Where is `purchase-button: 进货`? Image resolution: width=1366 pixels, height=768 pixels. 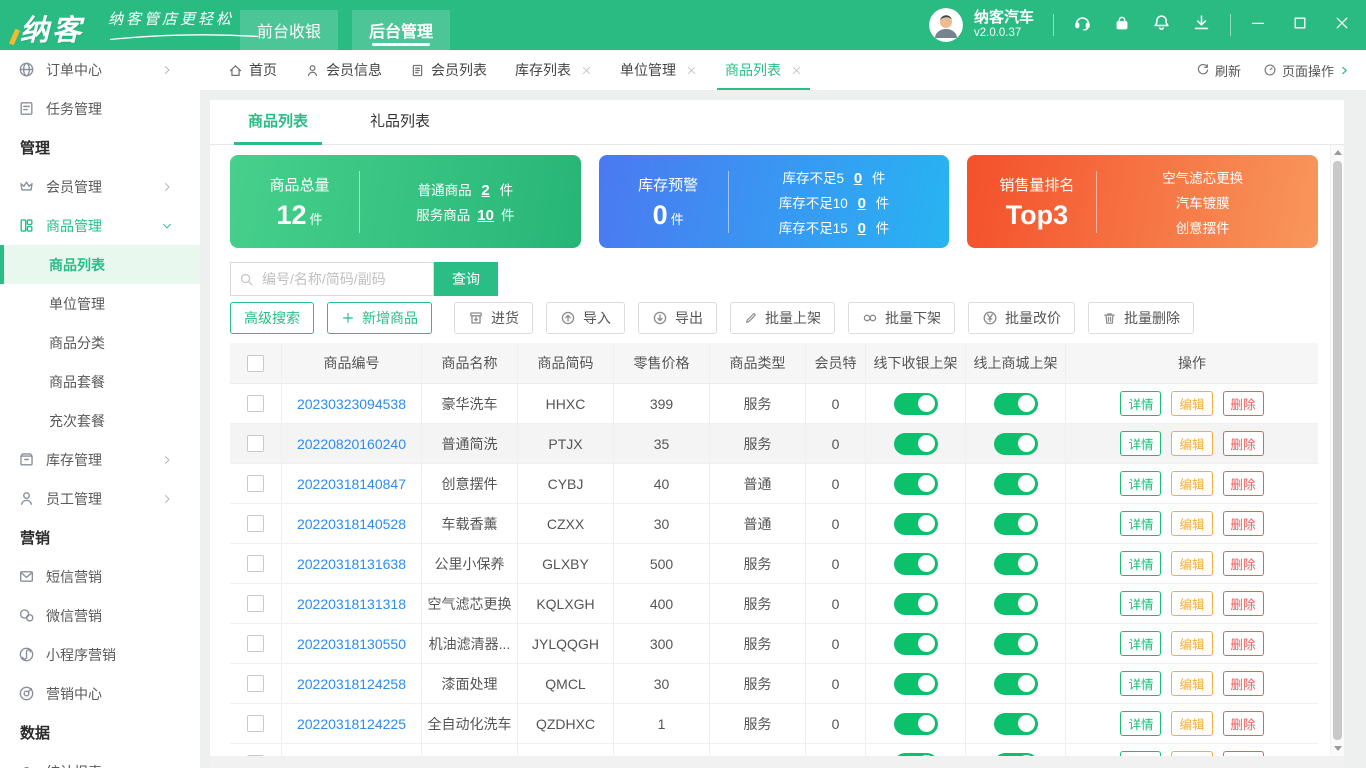 purchase-button: 进货 is located at coordinates (493, 318).